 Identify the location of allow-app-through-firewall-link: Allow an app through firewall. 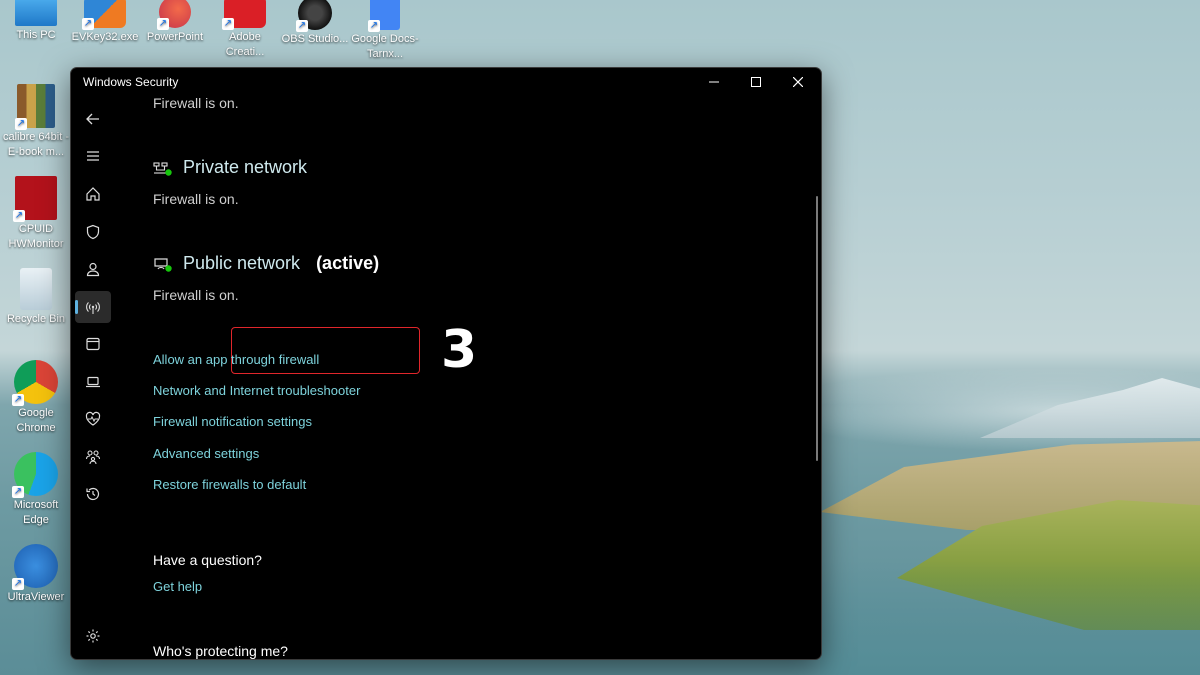
(236, 359).